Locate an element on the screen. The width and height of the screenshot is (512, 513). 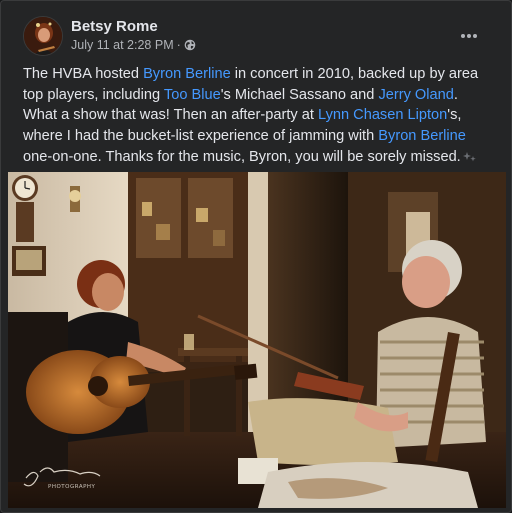
avatar is located at coordinates (43, 36).